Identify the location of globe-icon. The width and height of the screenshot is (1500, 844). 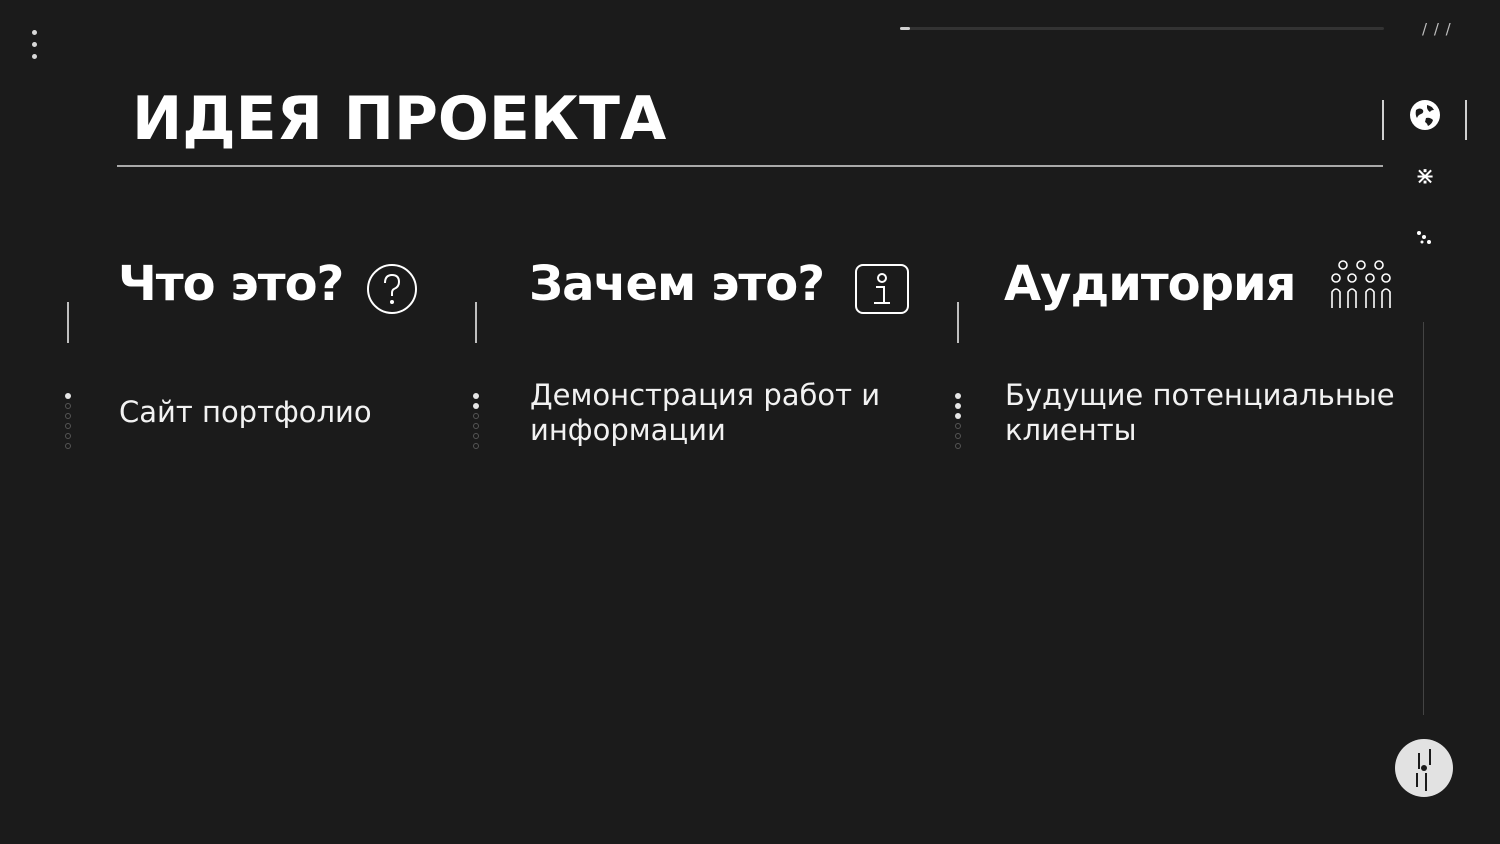
(1425, 115).